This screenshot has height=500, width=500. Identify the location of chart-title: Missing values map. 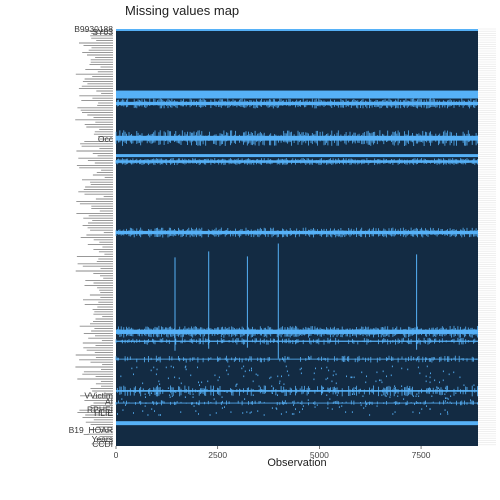
(182, 10).